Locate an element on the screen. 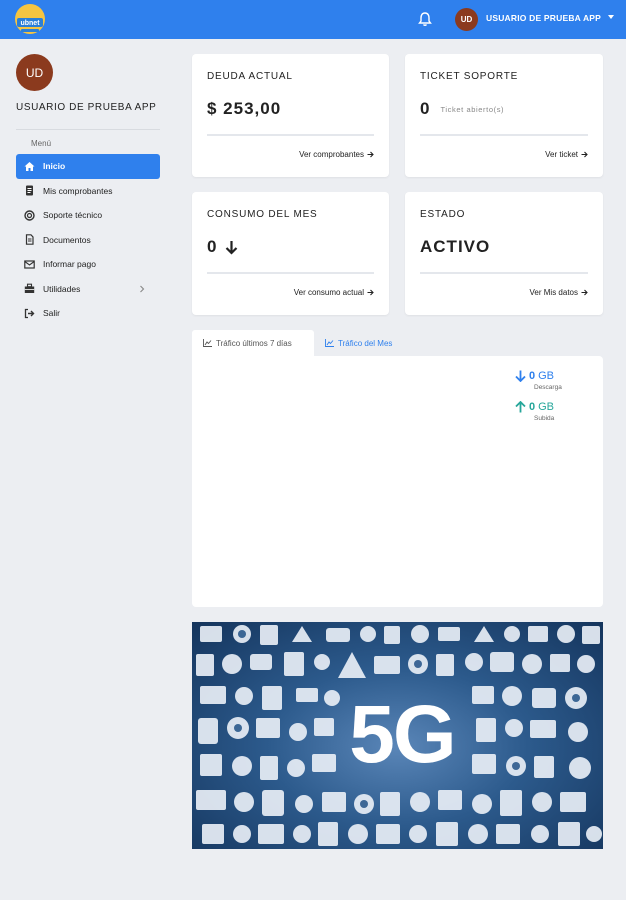 The height and width of the screenshot is (900, 626). card-title: ESTADO is located at coordinates (443, 214).